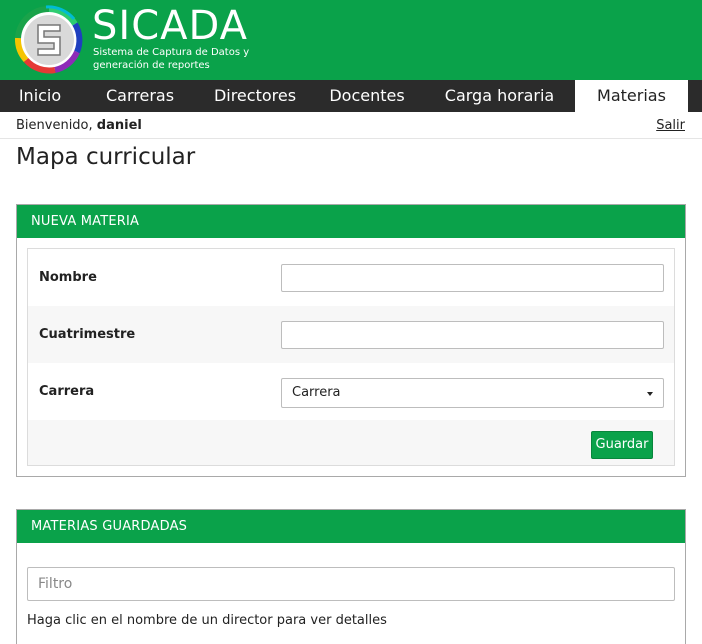 This screenshot has width=702, height=644. I want to click on filter-input: Filtro, so click(351, 584).